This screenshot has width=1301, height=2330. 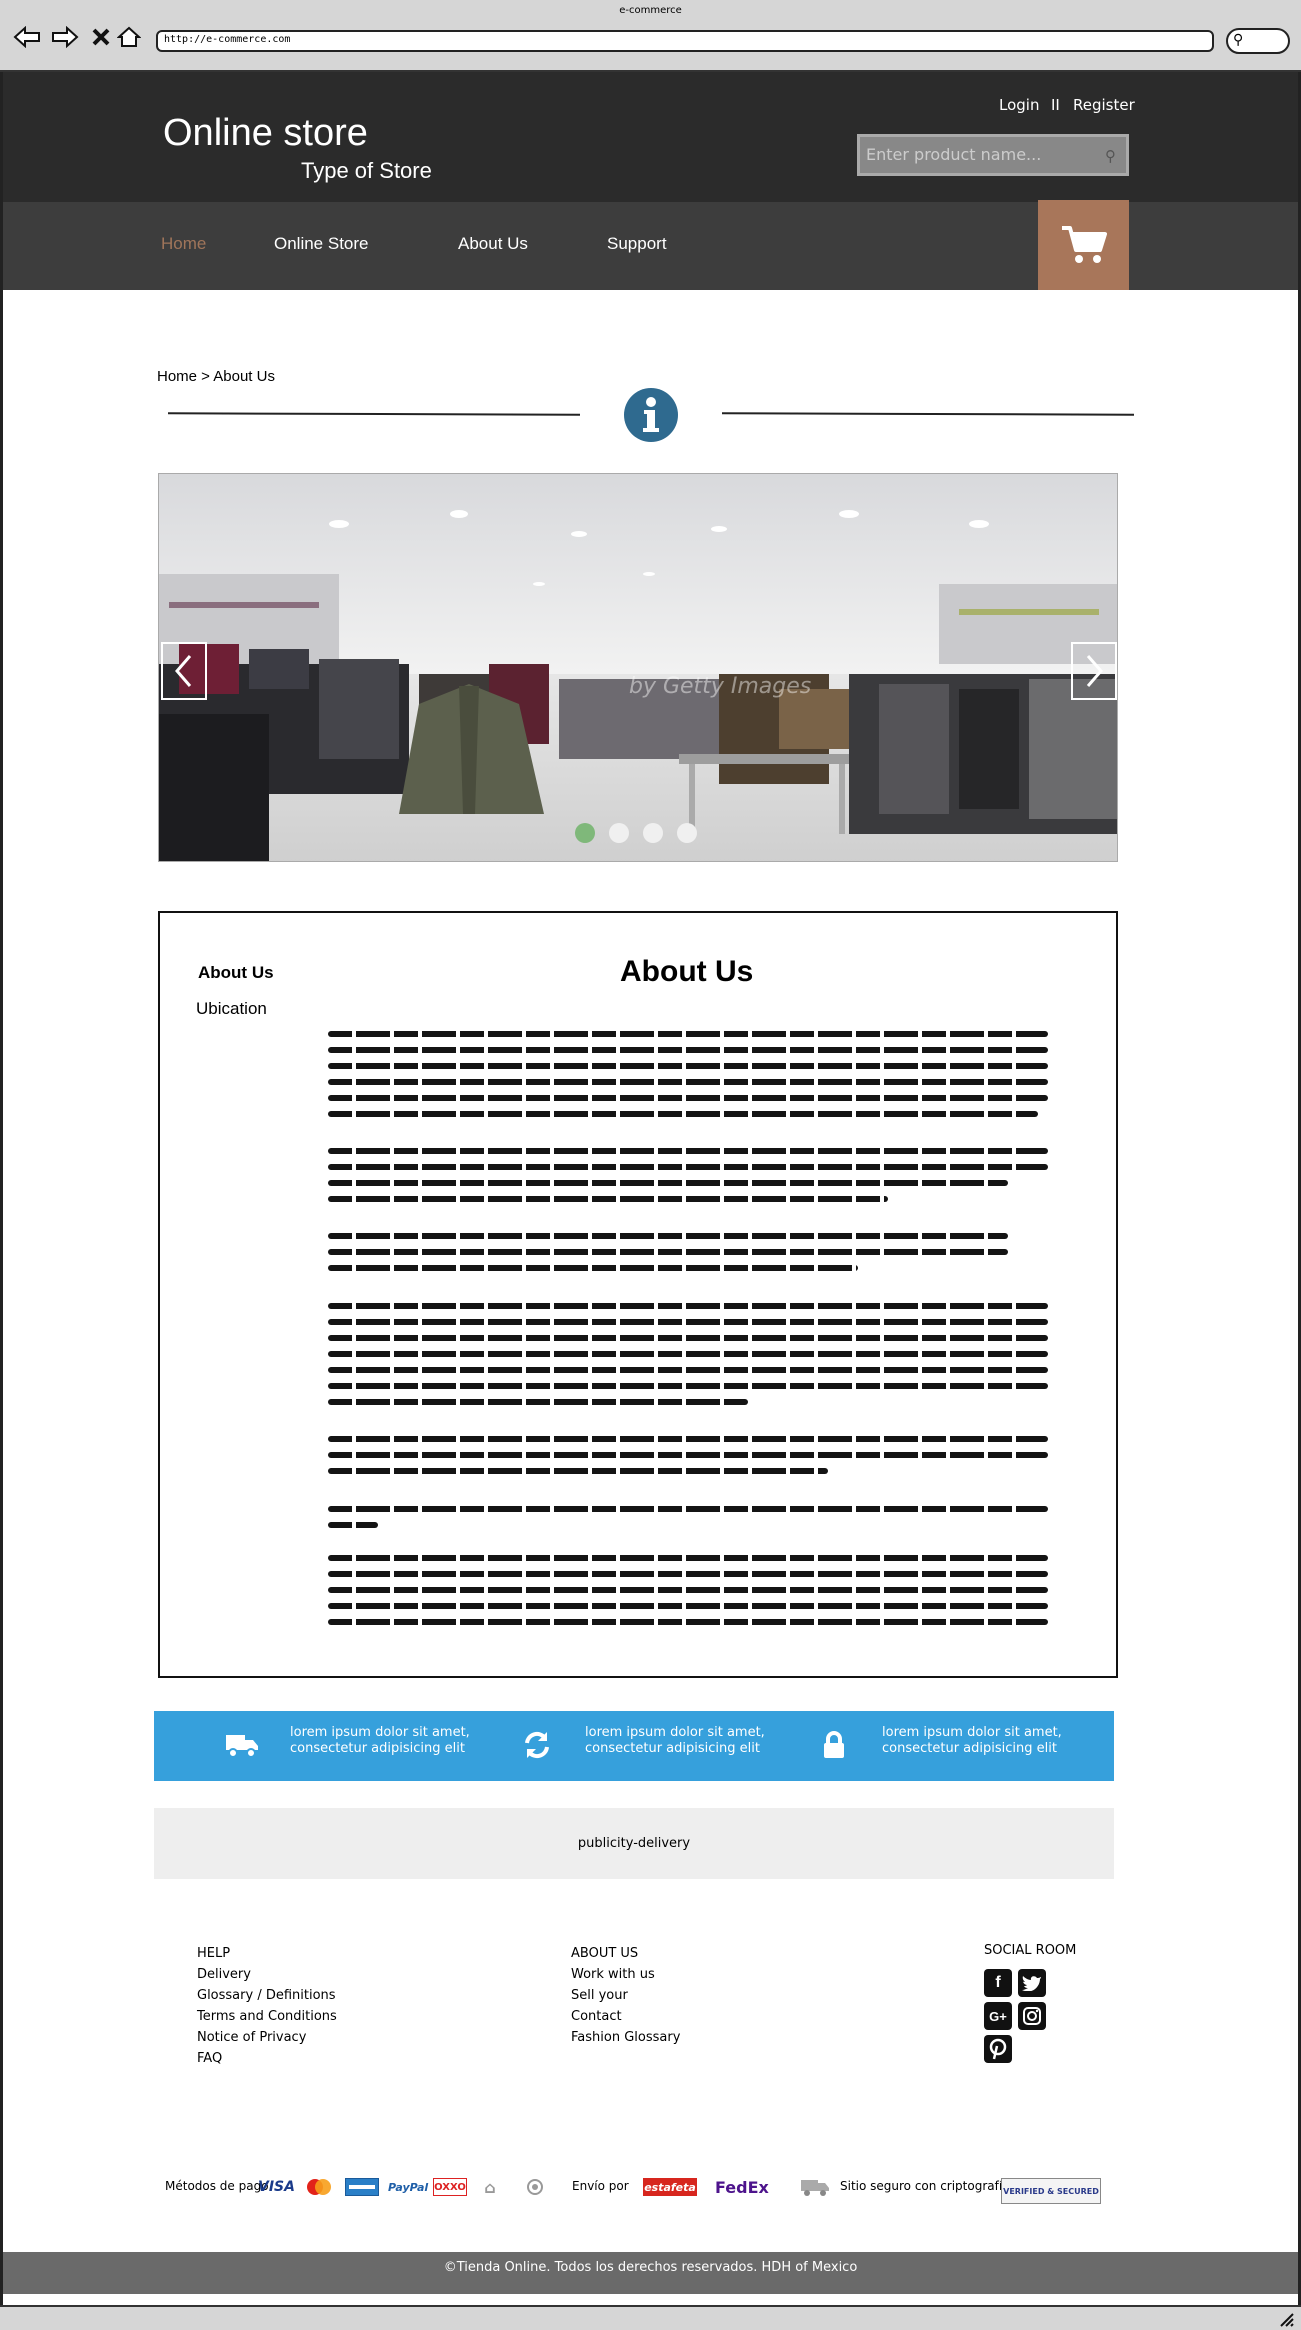 What do you see at coordinates (651, 415) in the screenshot?
I see `info-icon` at bounding box center [651, 415].